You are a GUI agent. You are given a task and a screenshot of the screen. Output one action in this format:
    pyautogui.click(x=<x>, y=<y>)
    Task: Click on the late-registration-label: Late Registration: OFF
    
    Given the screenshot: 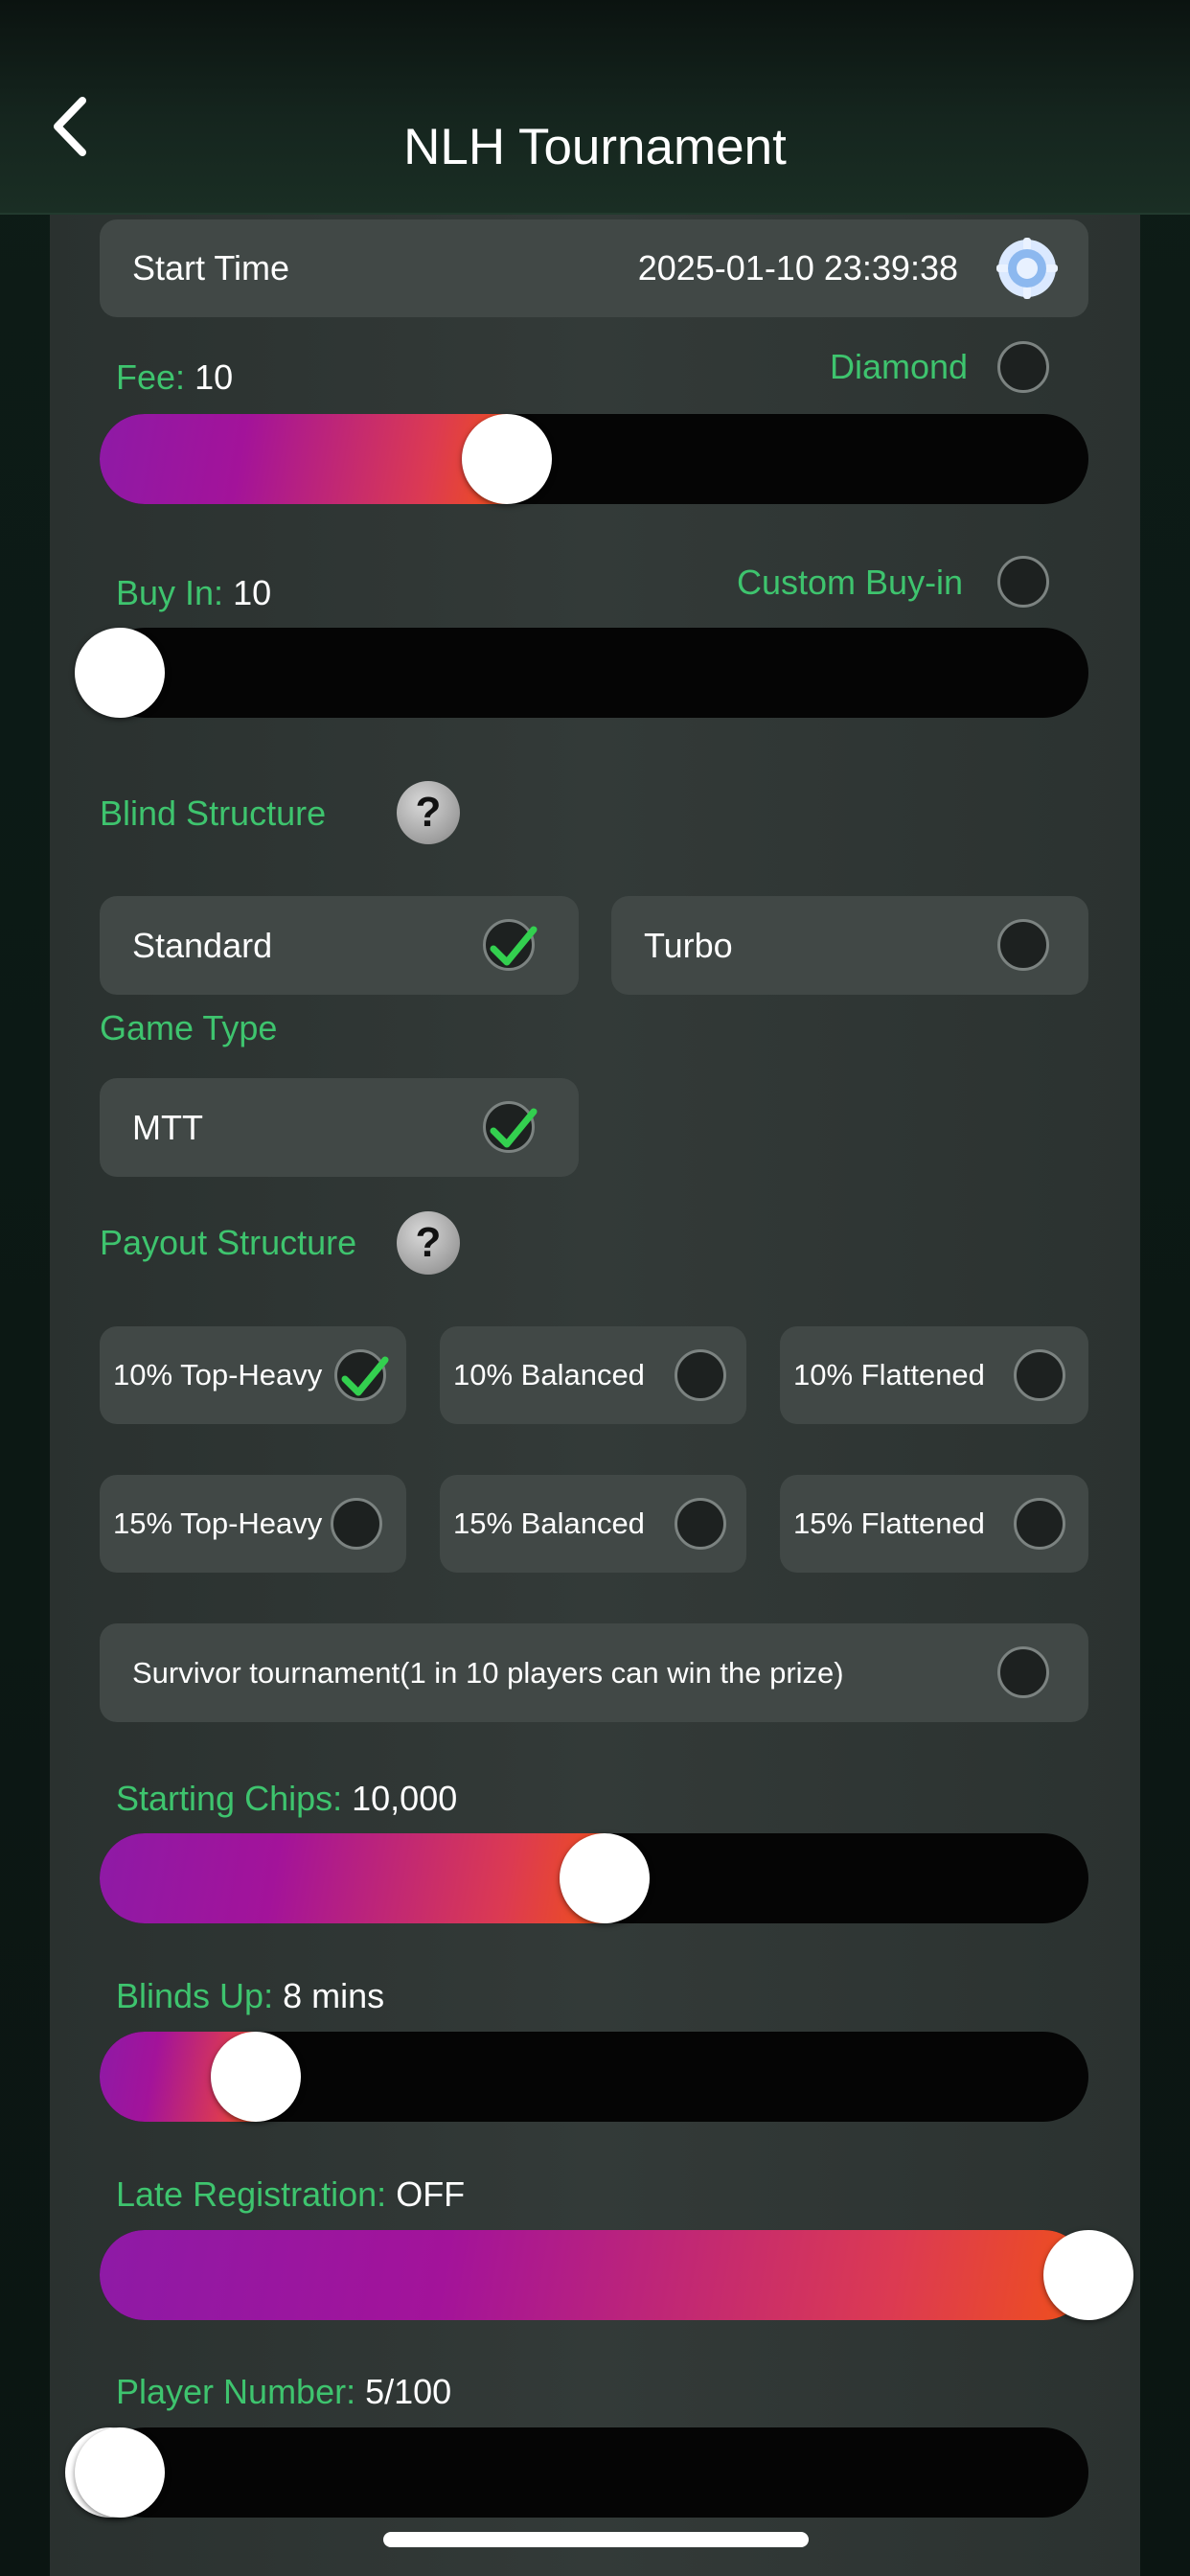 What is the action you would take?
    pyautogui.click(x=290, y=2195)
    